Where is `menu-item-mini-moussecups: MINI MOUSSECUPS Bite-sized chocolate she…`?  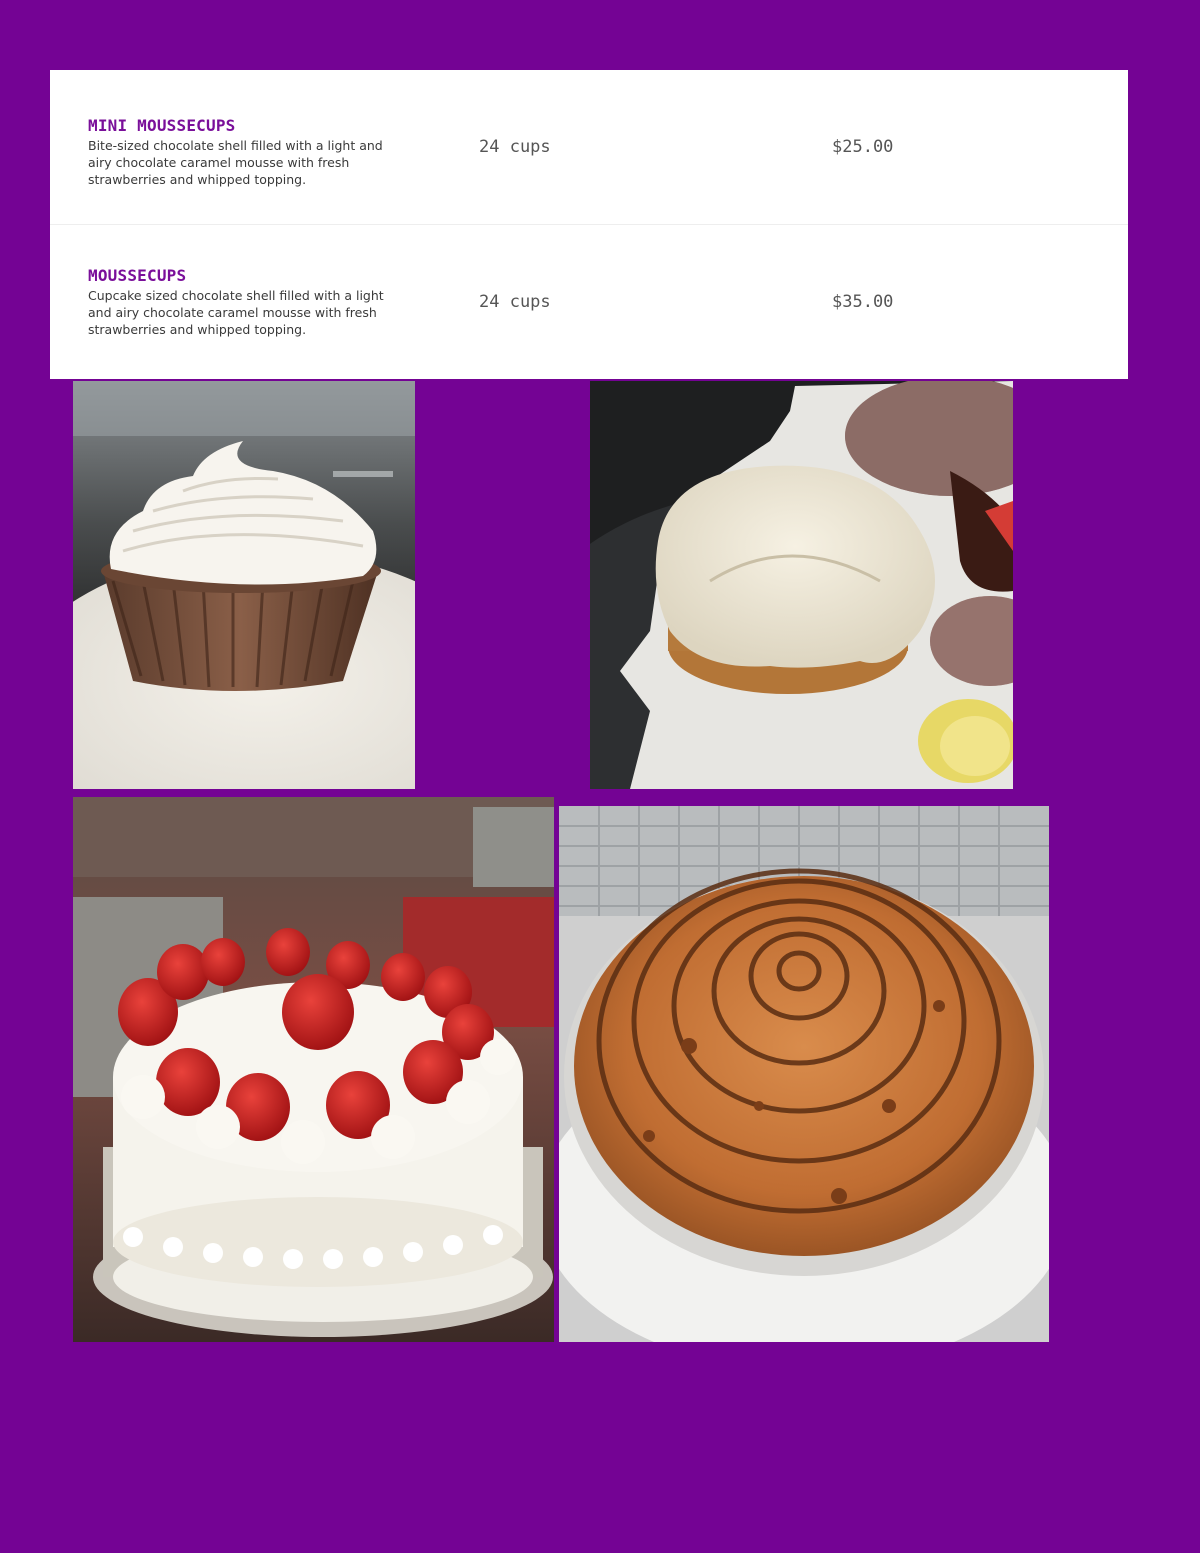
menu-item-mini-moussecups: MINI MOUSSECUPS Bite-sized chocolate she… is located at coordinates (589, 147).